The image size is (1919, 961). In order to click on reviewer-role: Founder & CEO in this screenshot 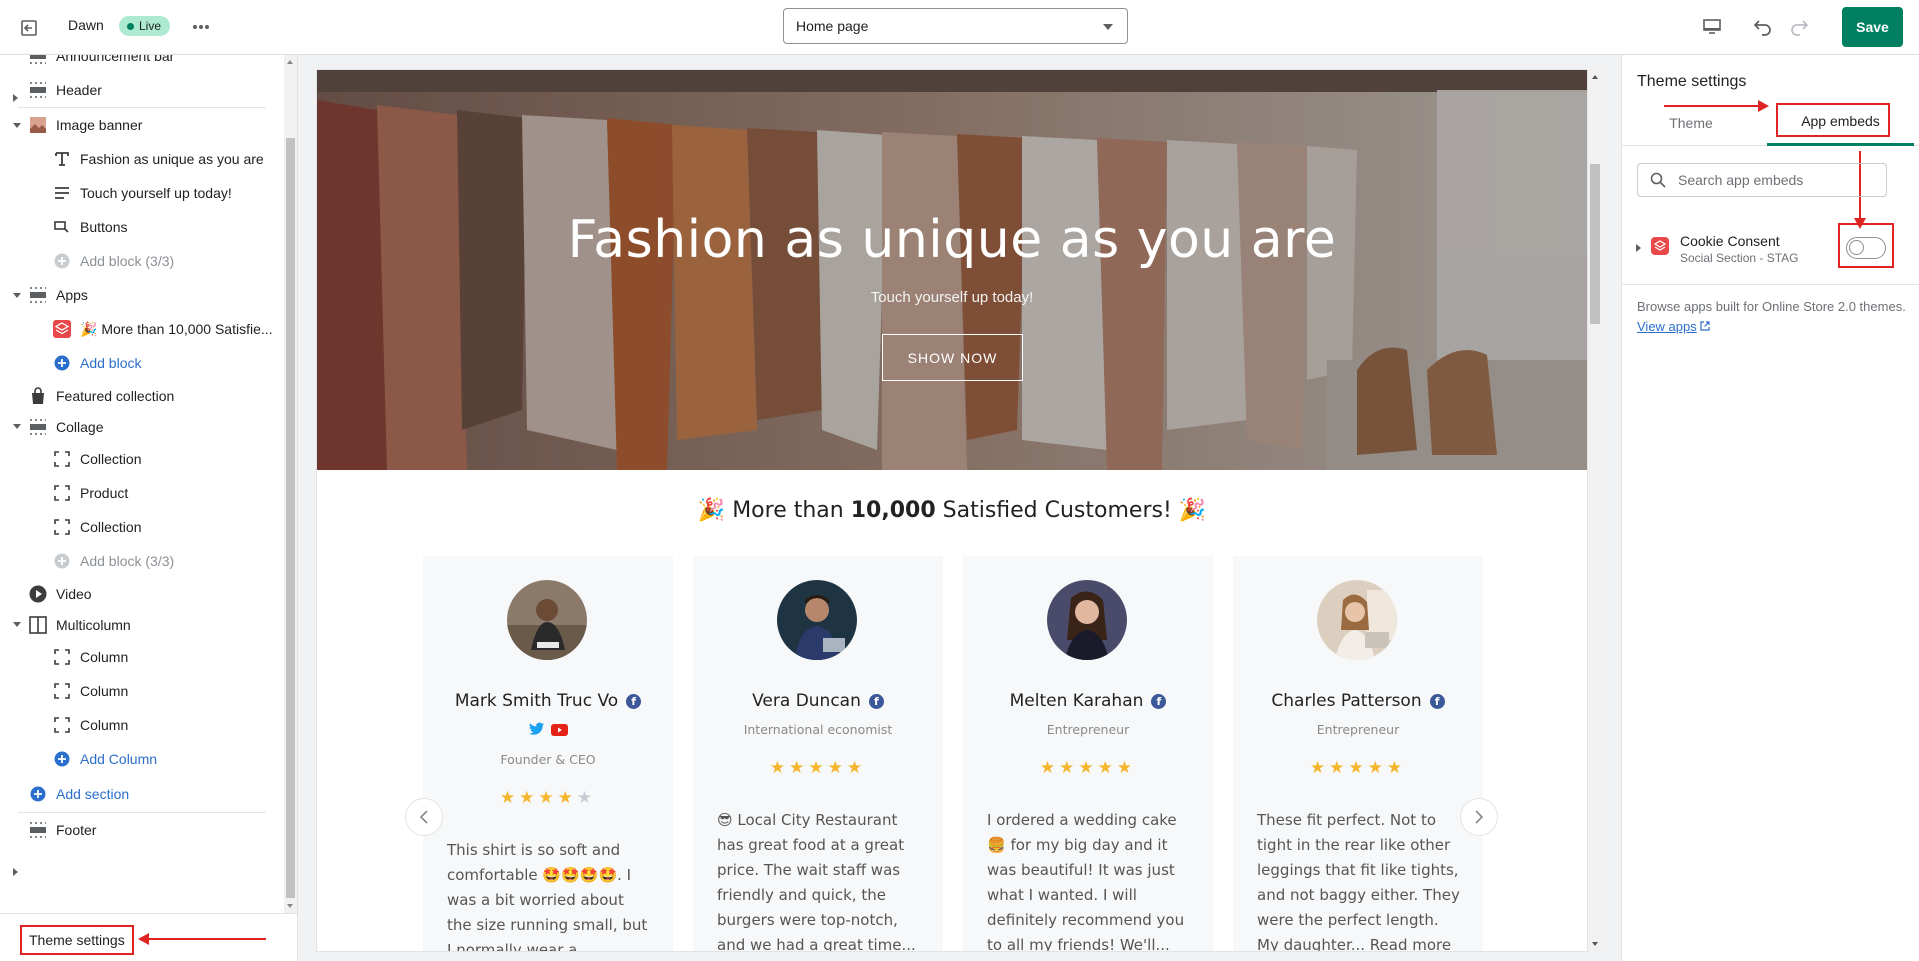, I will do `click(548, 759)`.